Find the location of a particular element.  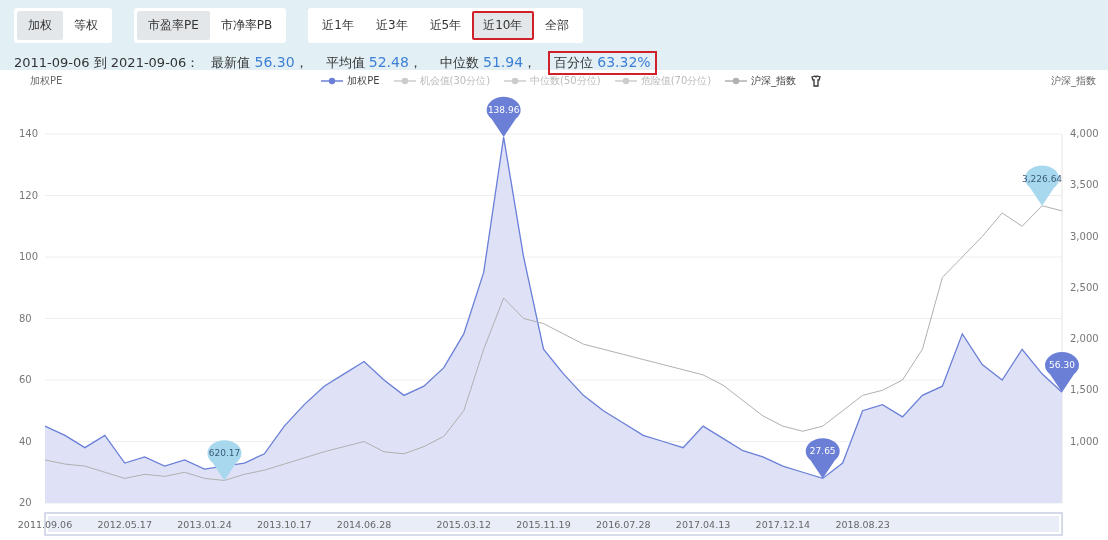

axis-tick-label: 2013.01.24 is located at coordinates (204, 524).